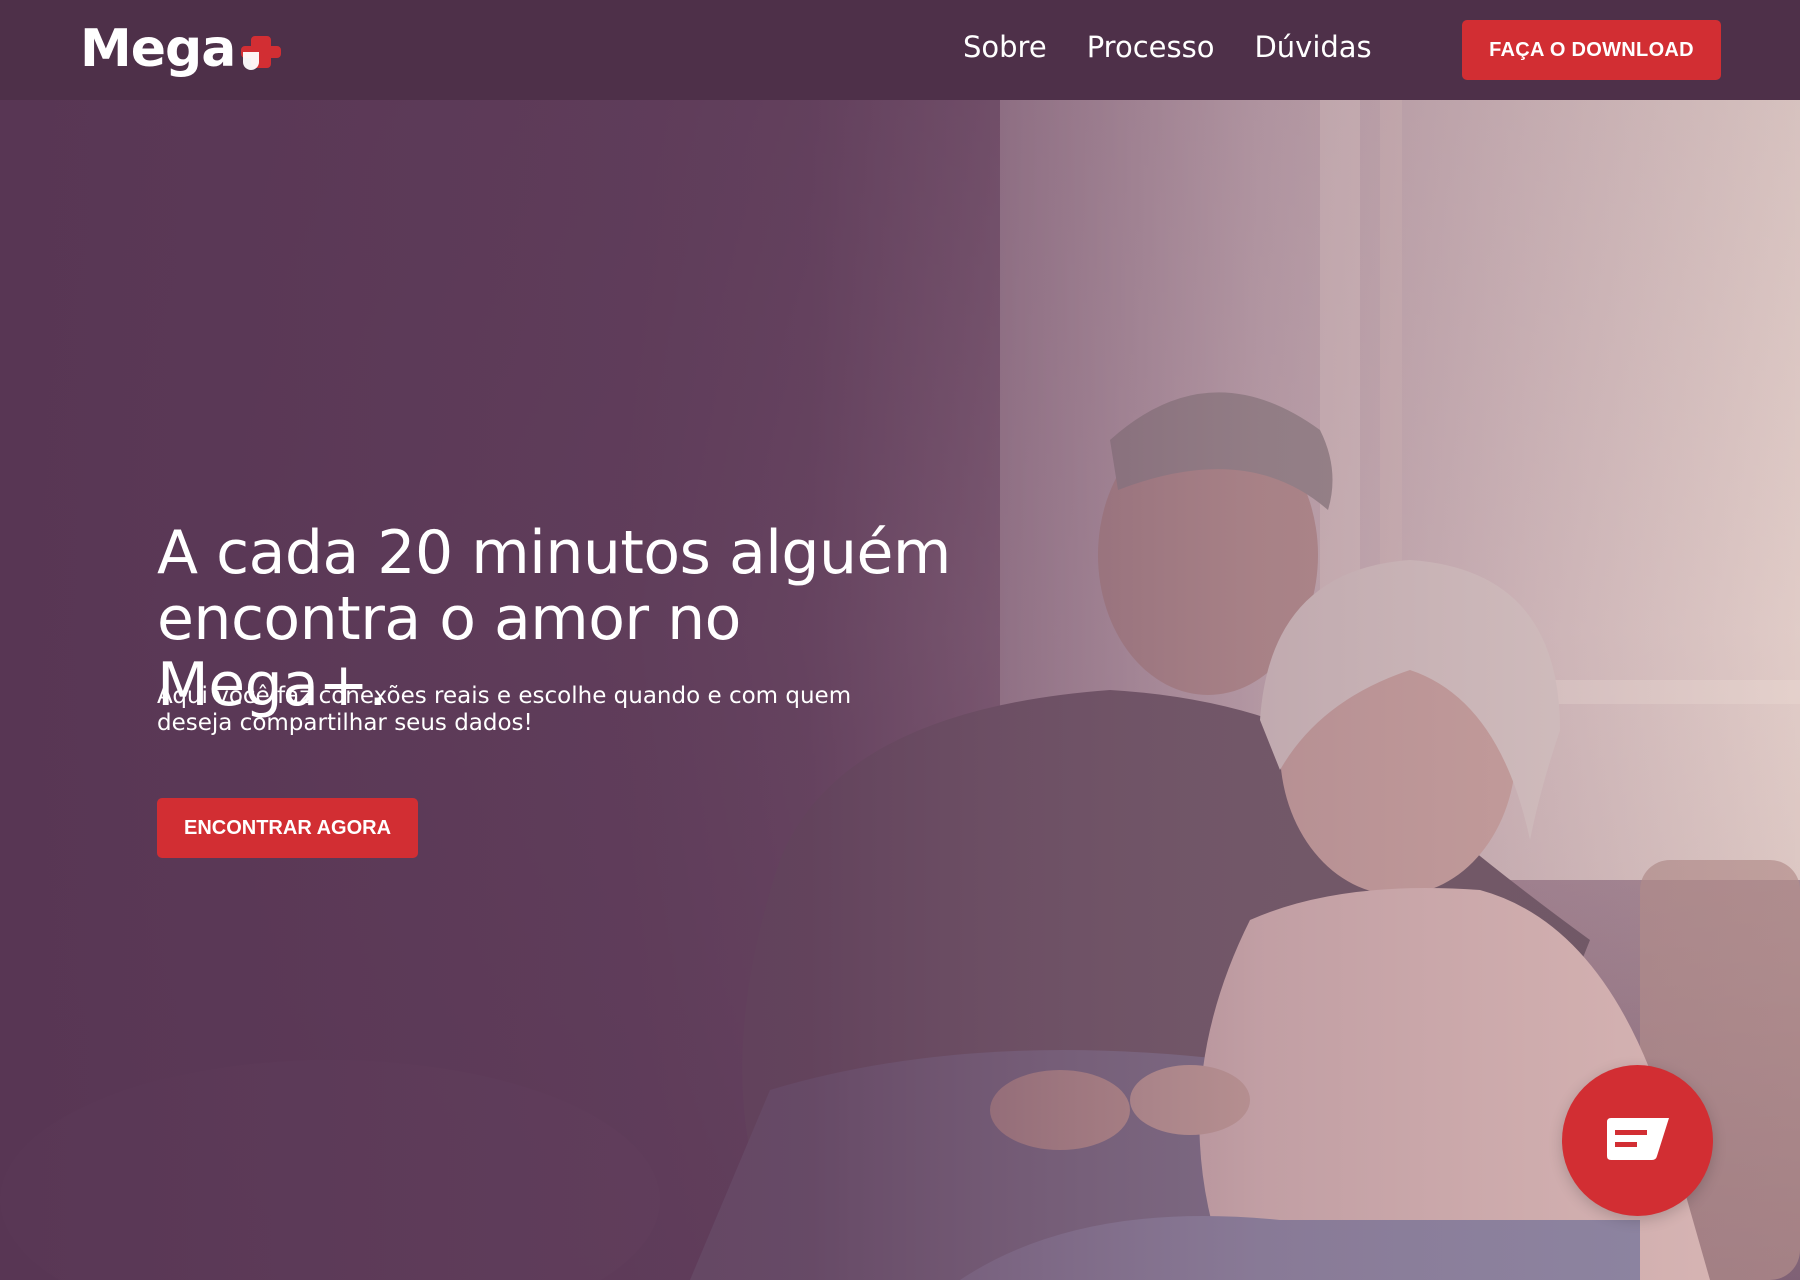  I want to click on find-now-button: ENCONTRAR AGORA, so click(287, 828).